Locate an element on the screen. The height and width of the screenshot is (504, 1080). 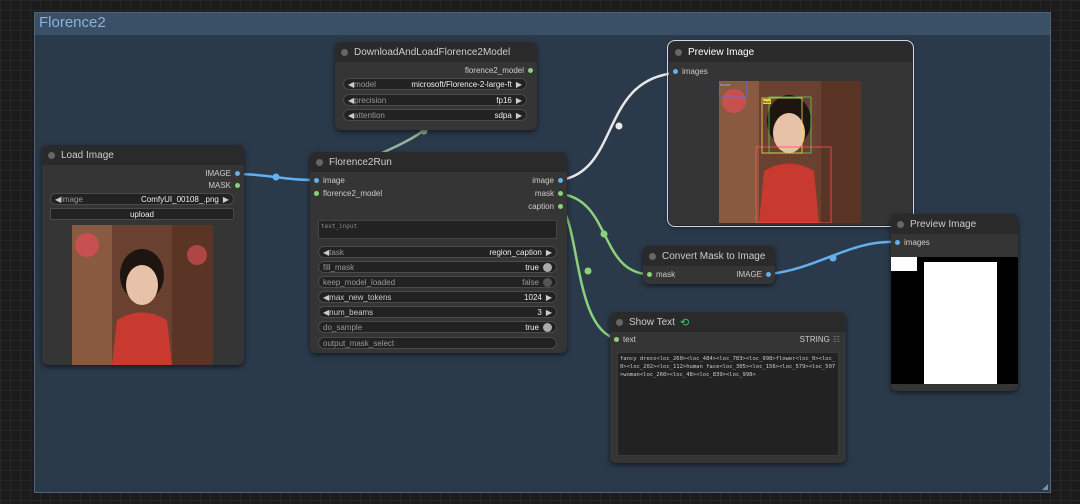
image-select-label: image is located at coordinates (72, 199).